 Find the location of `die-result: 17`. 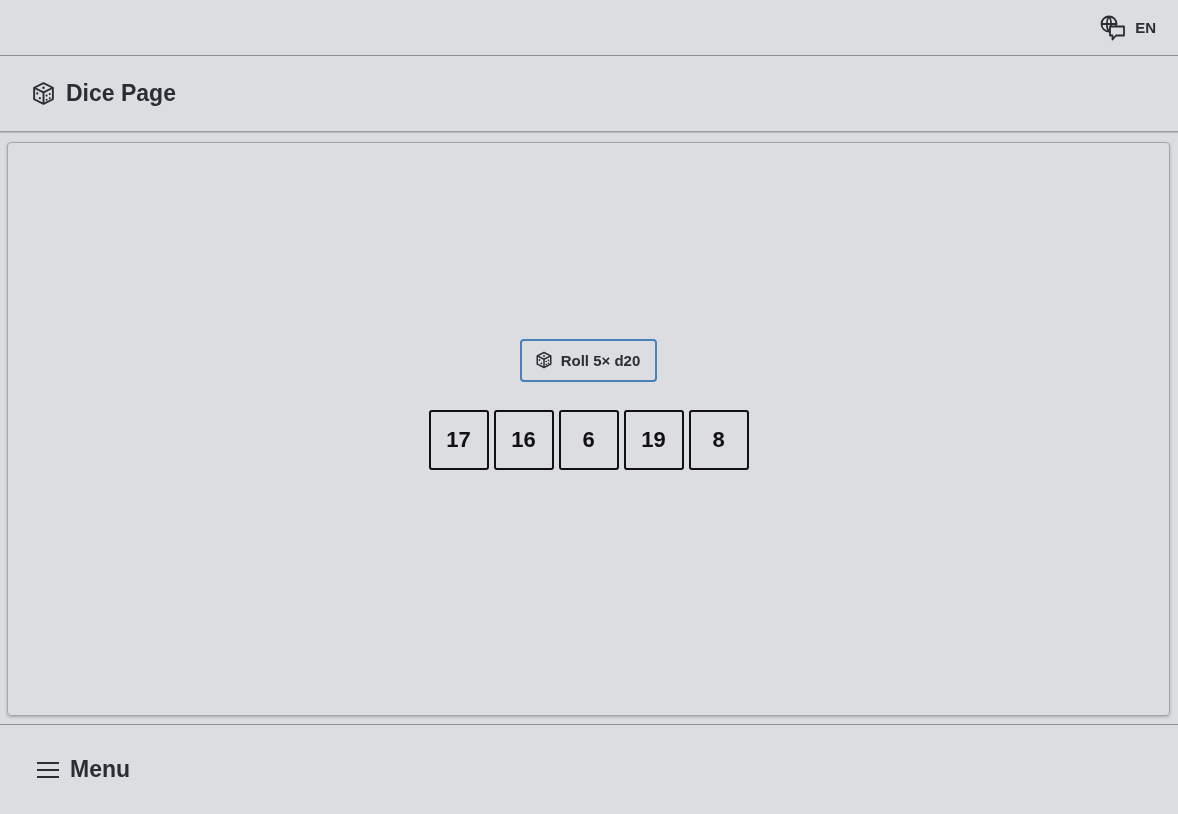

die-result: 17 is located at coordinates (458, 439).